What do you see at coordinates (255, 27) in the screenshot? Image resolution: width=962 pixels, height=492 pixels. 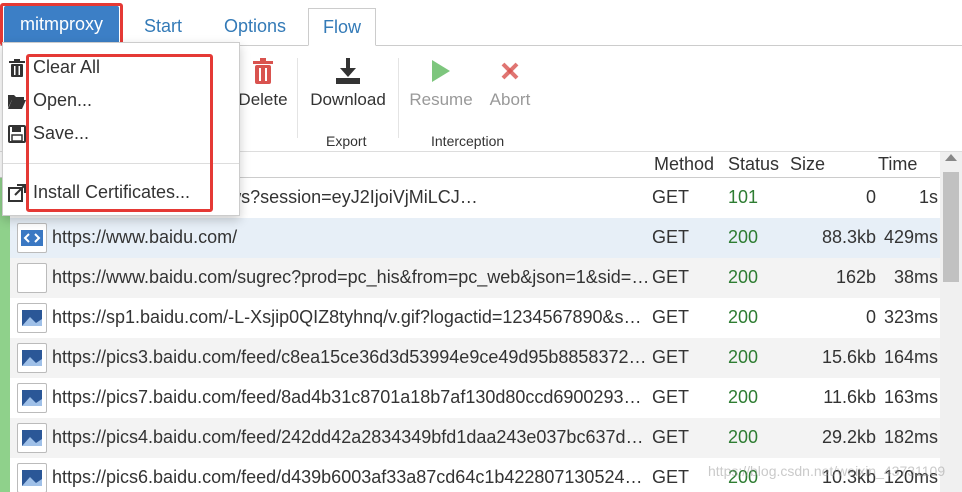 I see `tab-options: Options` at bounding box center [255, 27].